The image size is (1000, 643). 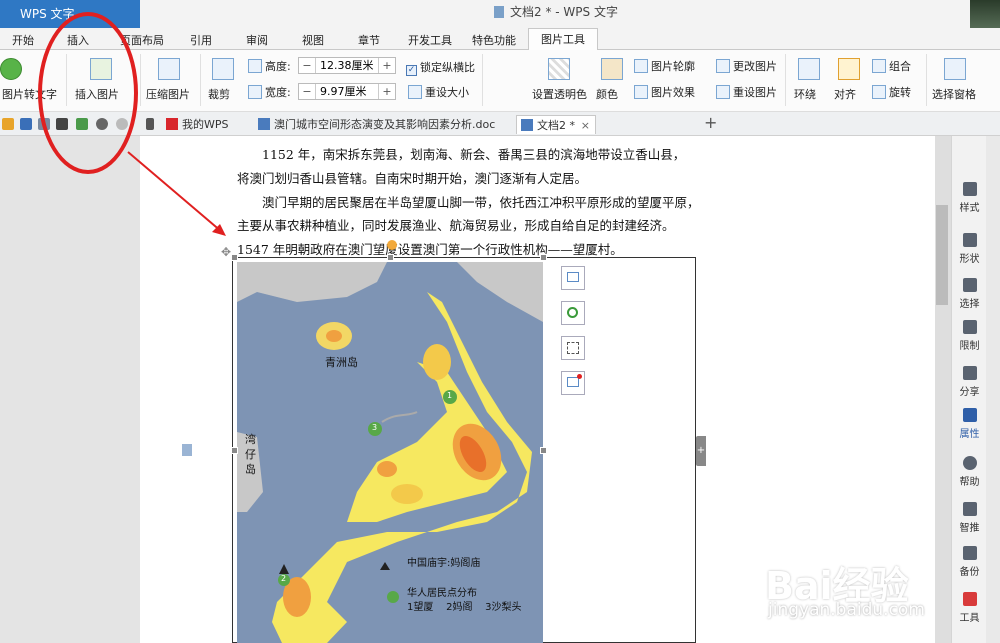 What do you see at coordinates (176, 193) in the screenshot?
I see `annotation-arrow` at bounding box center [176, 193].